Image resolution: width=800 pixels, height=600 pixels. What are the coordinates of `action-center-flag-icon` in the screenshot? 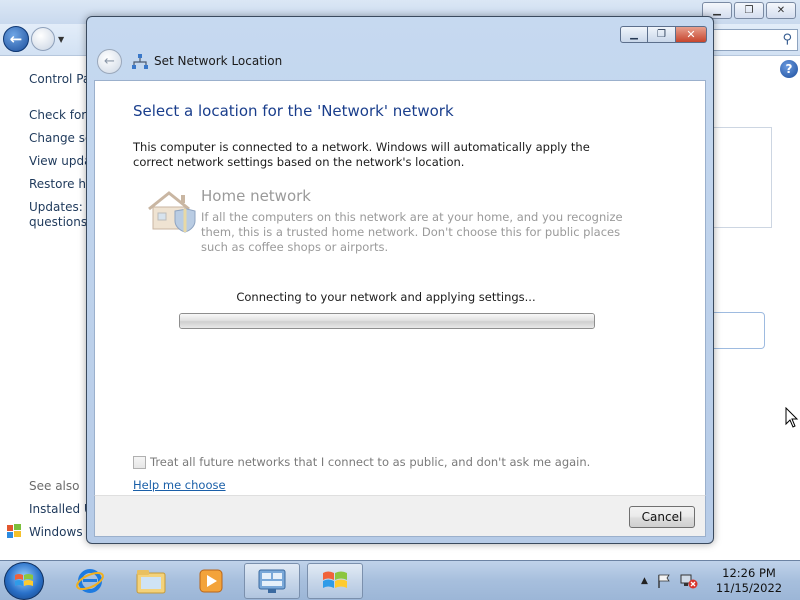 It's located at (664, 581).